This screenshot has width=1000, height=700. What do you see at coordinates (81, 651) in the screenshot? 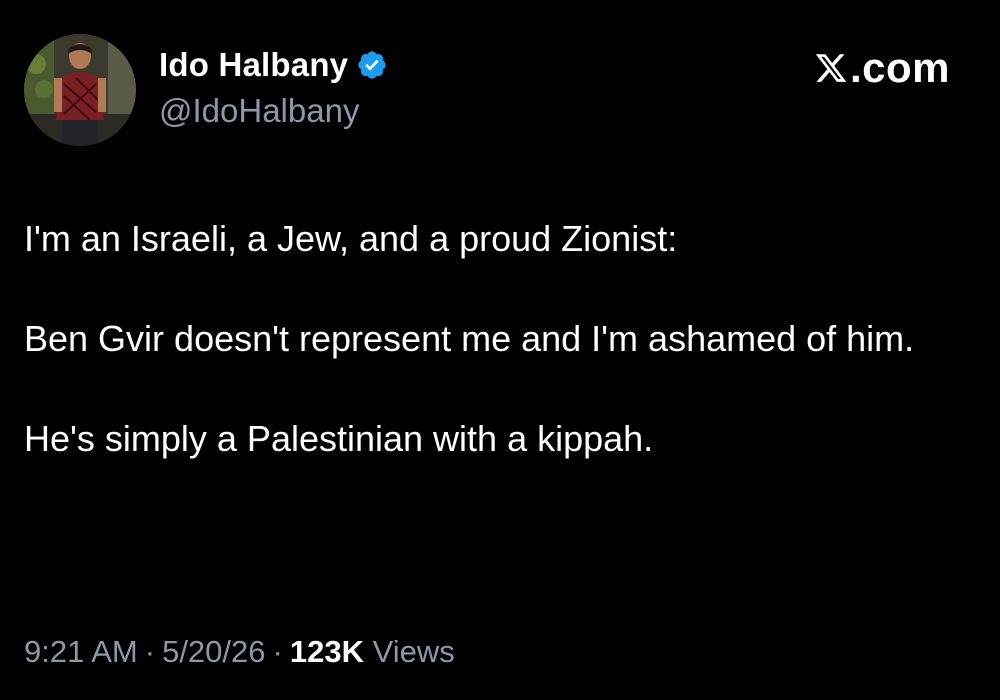
I see `tweet-time: 9:21 AM` at bounding box center [81, 651].